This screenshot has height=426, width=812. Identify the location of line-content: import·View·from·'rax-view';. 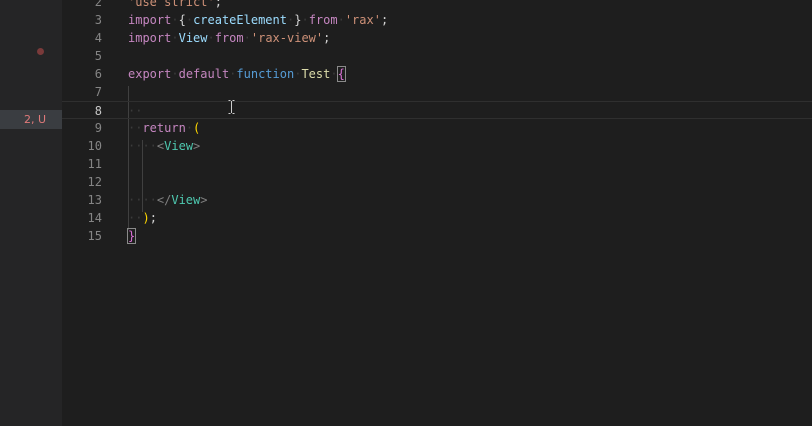
(229, 38).